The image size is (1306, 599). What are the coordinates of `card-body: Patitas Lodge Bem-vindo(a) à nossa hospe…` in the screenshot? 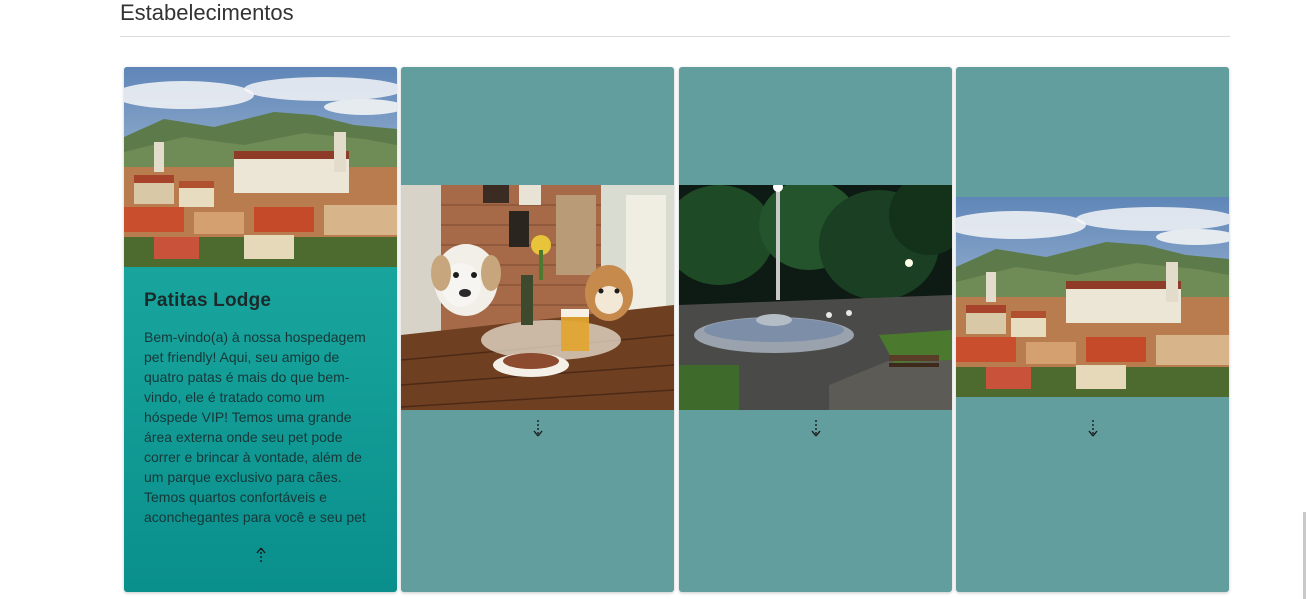 It's located at (262, 397).